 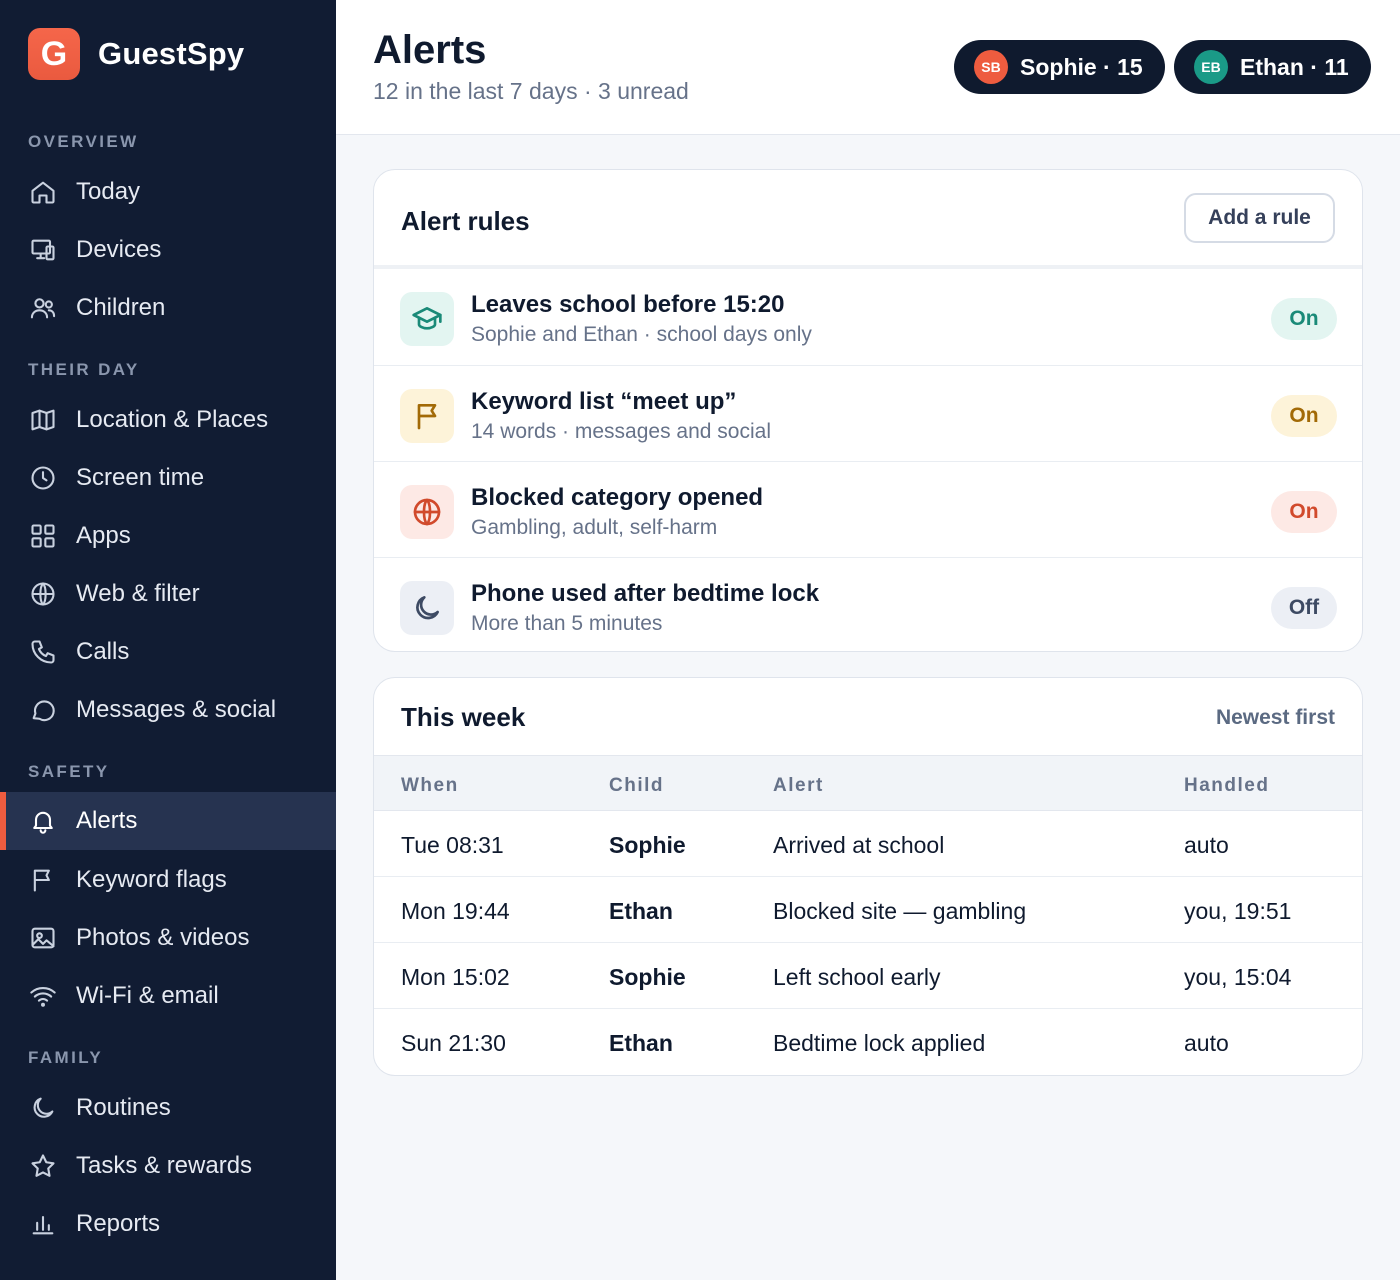 What do you see at coordinates (465, 221) in the screenshot?
I see `alert-rules-title: Alert rules` at bounding box center [465, 221].